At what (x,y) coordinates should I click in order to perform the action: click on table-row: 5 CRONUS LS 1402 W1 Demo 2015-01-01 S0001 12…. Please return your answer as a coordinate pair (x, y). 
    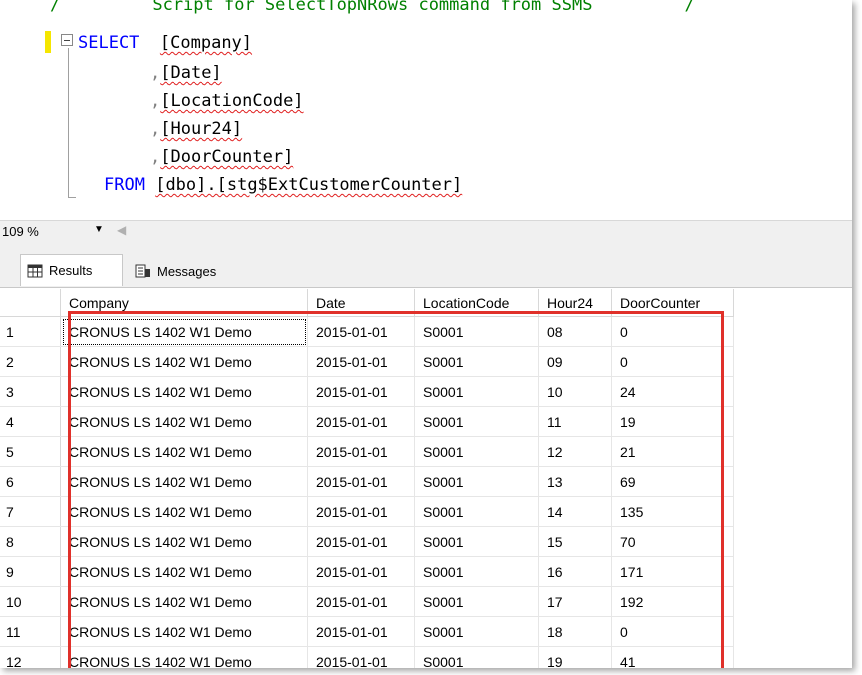
    Looking at the image, I should click on (367, 451).